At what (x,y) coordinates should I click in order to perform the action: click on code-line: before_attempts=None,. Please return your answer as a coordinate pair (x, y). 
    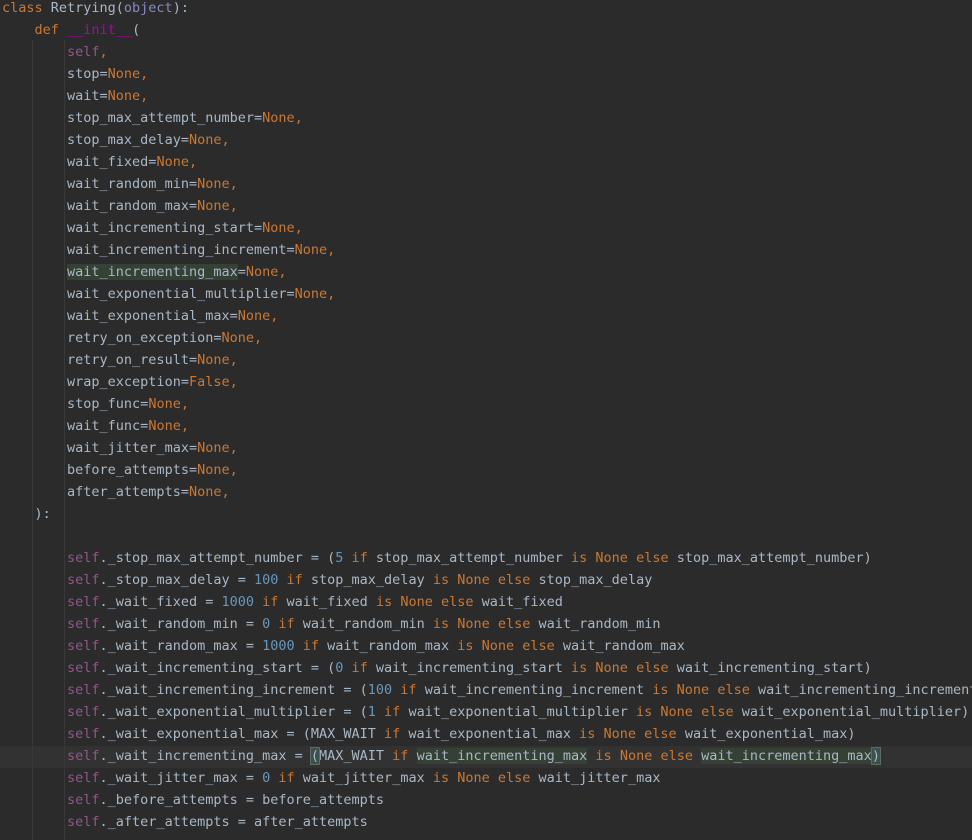
    Looking at the image, I should click on (120, 471).